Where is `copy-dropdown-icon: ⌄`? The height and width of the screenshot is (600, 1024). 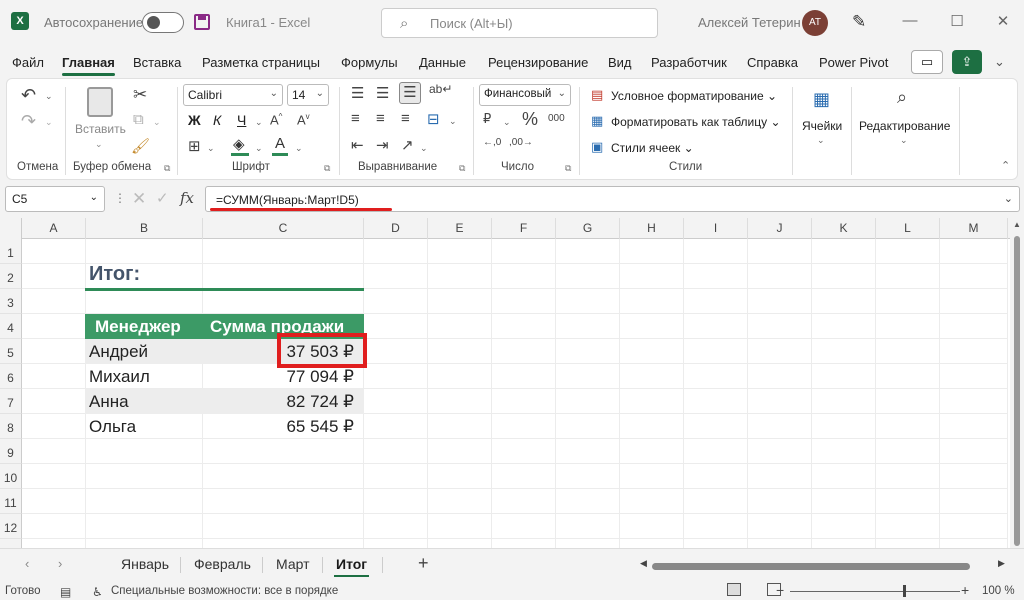 copy-dropdown-icon: ⌄ is located at coordinates (157, 122).